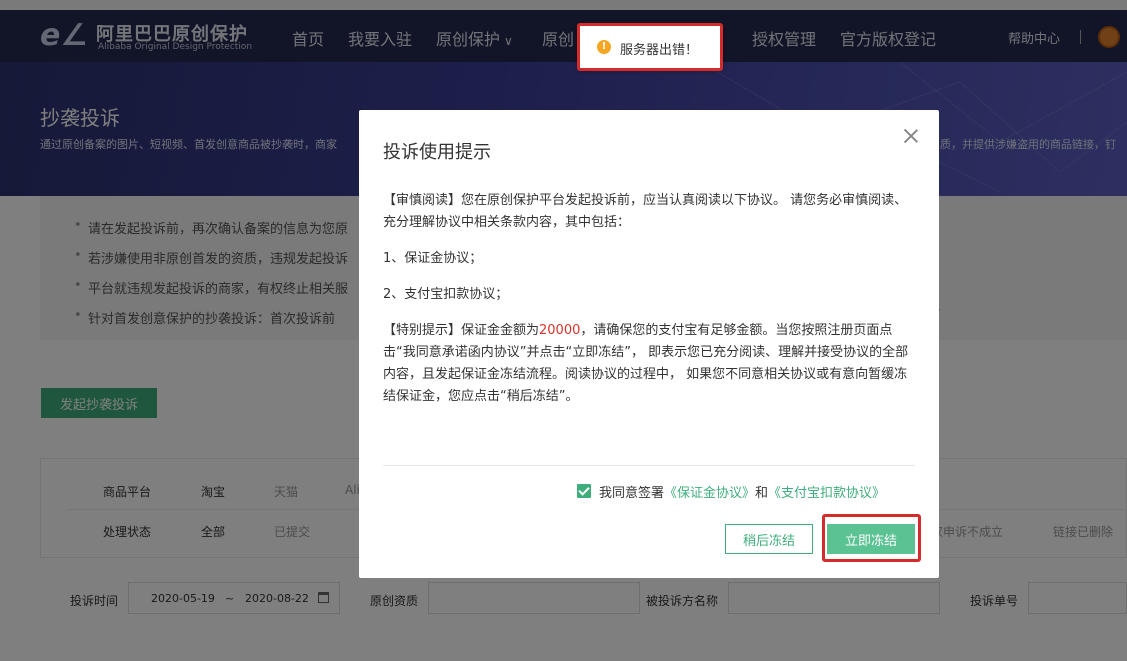  Describe the element at coordinates (560, 330) in the screenshot. I see `deposit-amount: 20000` at that location.